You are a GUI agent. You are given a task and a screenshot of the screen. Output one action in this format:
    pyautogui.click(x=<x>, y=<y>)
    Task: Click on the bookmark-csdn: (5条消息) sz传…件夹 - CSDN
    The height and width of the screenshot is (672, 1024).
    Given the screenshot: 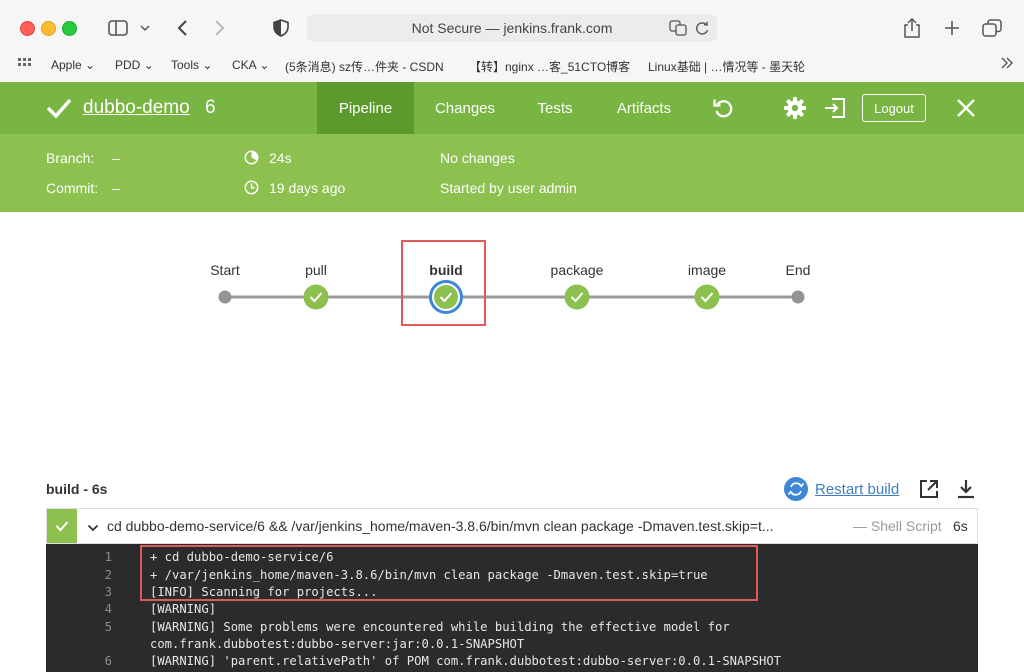 What is the action you would take?
    pyautogui.click(x=364, y=66)
    